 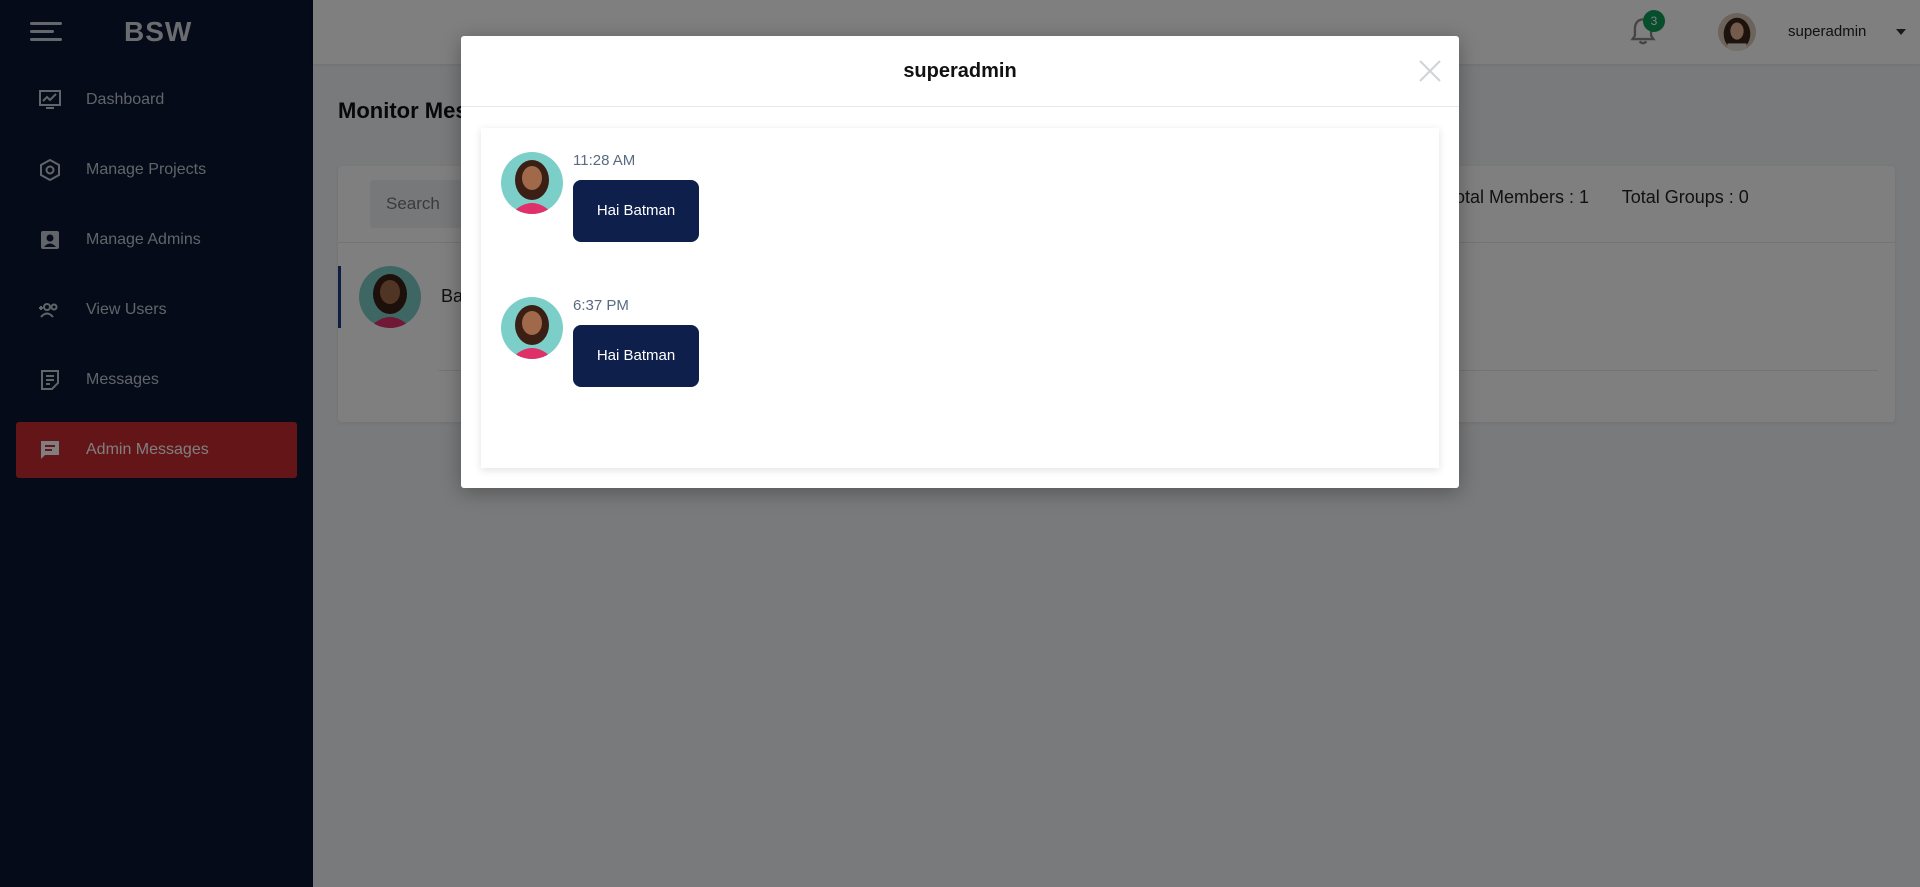 I want to click on message-timestamp: 11:28 AM, so click(x=604, y=160).